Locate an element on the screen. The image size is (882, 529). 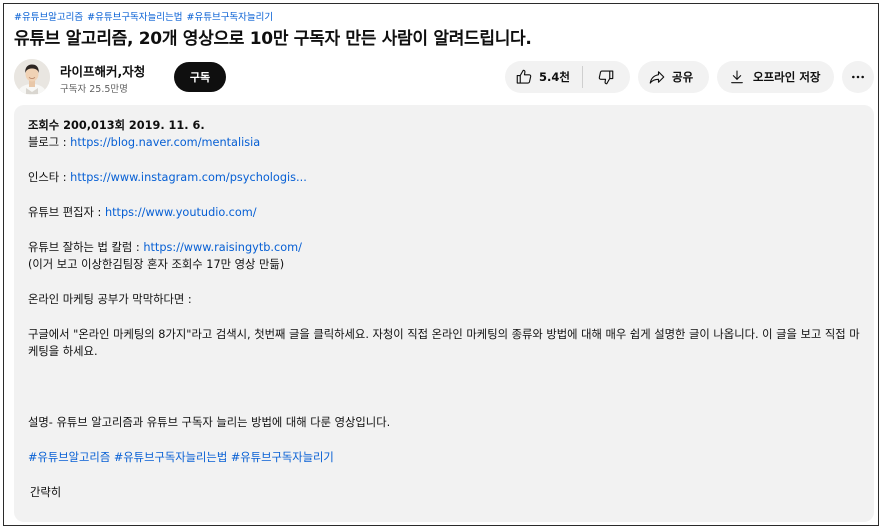
column-note: (이거 보고 이상한김팀장 혼자 조회수 17만 영상 만듦) is located at coordinates (156, 264).